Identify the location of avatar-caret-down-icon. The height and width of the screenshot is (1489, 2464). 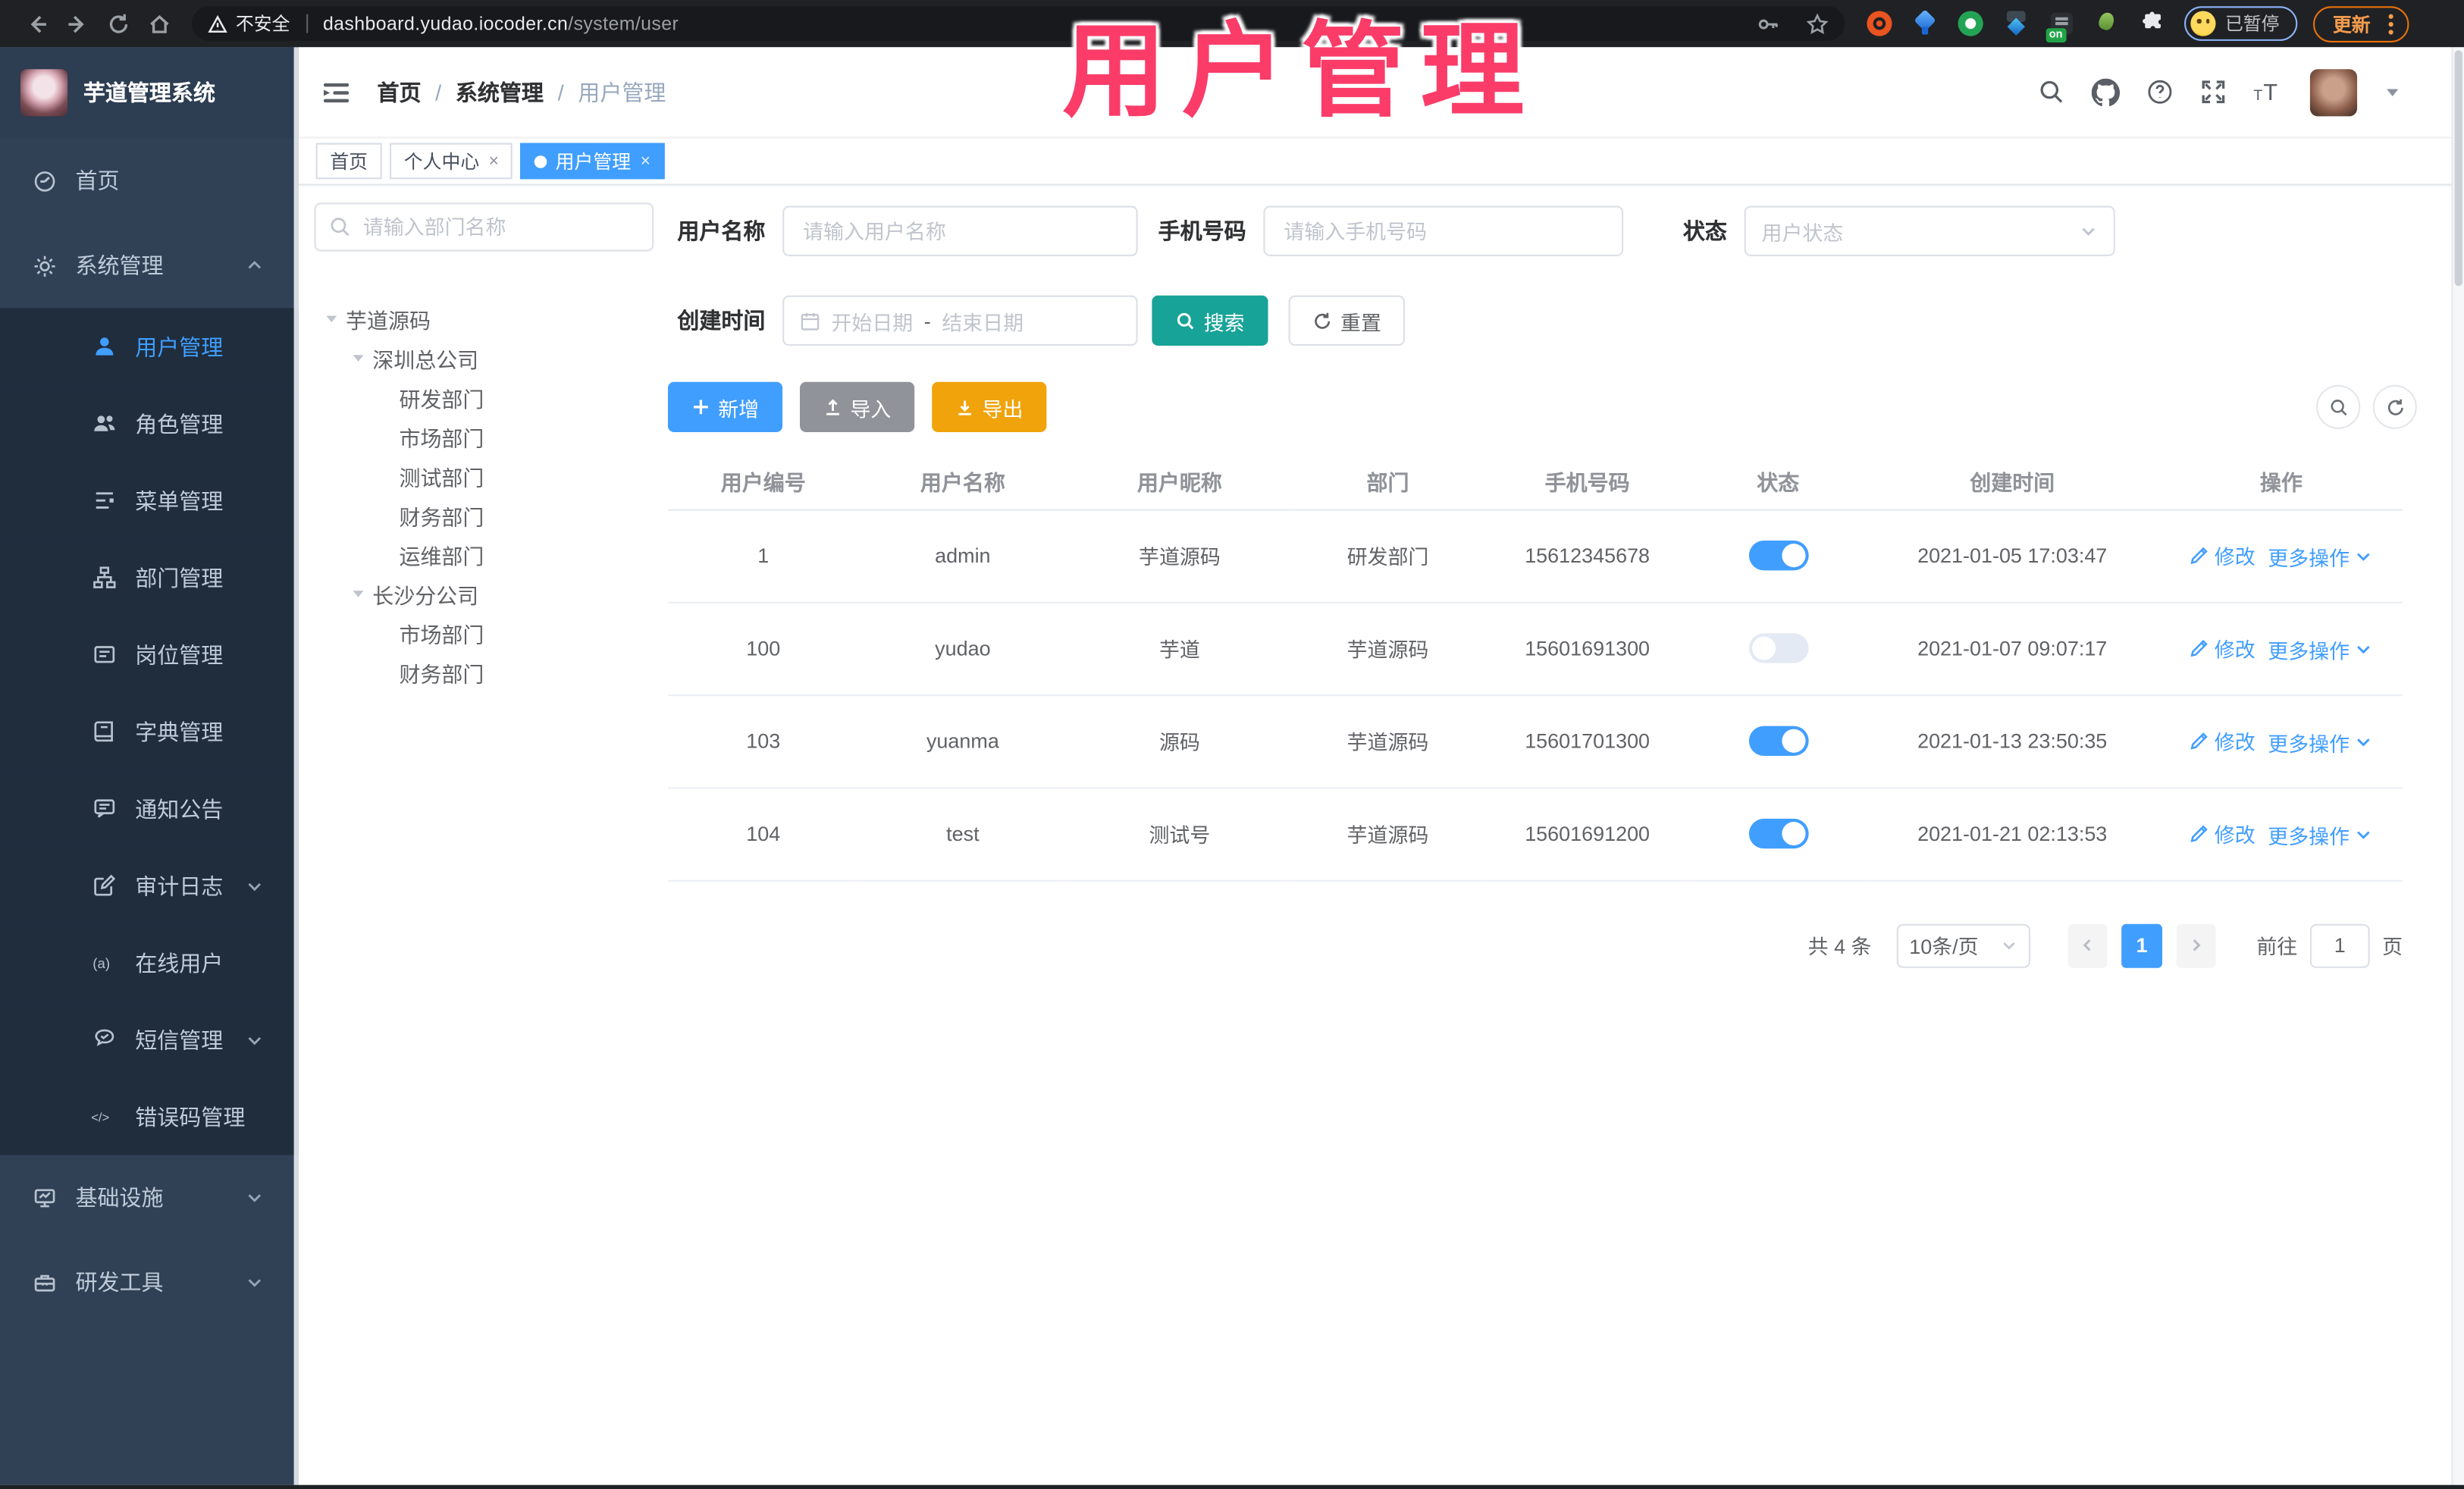
(2392, 92).